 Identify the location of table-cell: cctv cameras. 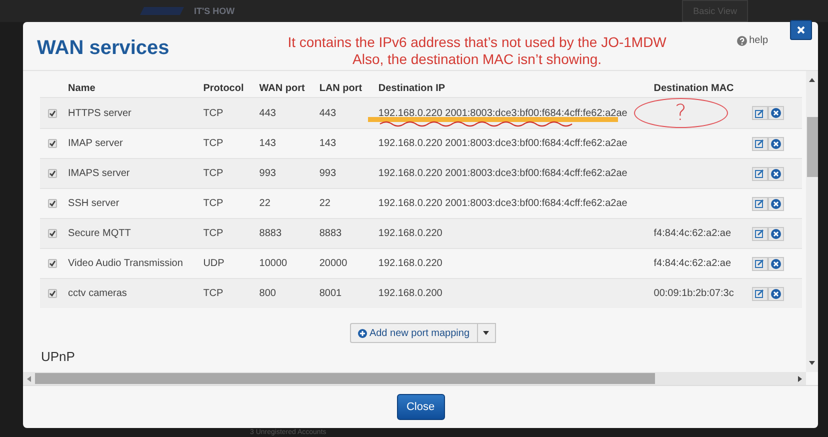
(97, 293).